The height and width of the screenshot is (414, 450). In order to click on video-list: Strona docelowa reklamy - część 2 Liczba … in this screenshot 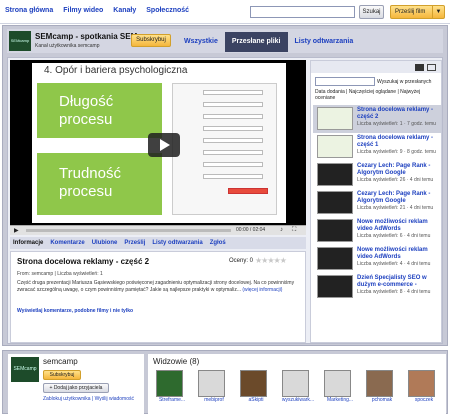, I will do `click(377, 203)`.